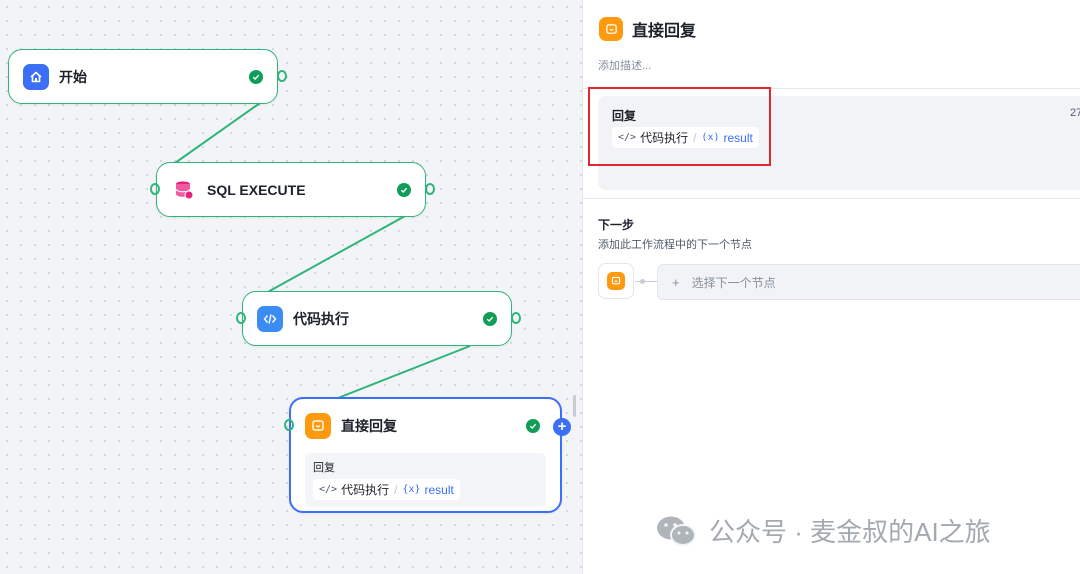 The height and width of the screenshot is (574, 1080). Describe the element at coordinates (675, 245) in the screenshot. I see `next-step-description: 添加此工作流程中的下一个节点` at that location.